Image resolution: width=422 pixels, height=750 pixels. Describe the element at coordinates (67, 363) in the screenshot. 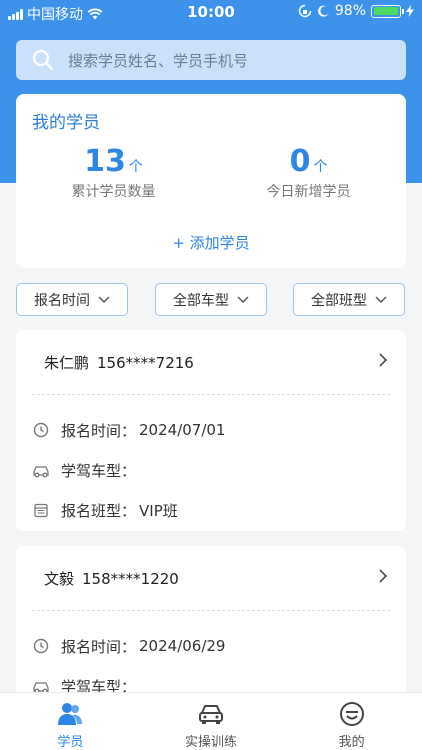

I see `student-name: 朱仁鹏` at that location.